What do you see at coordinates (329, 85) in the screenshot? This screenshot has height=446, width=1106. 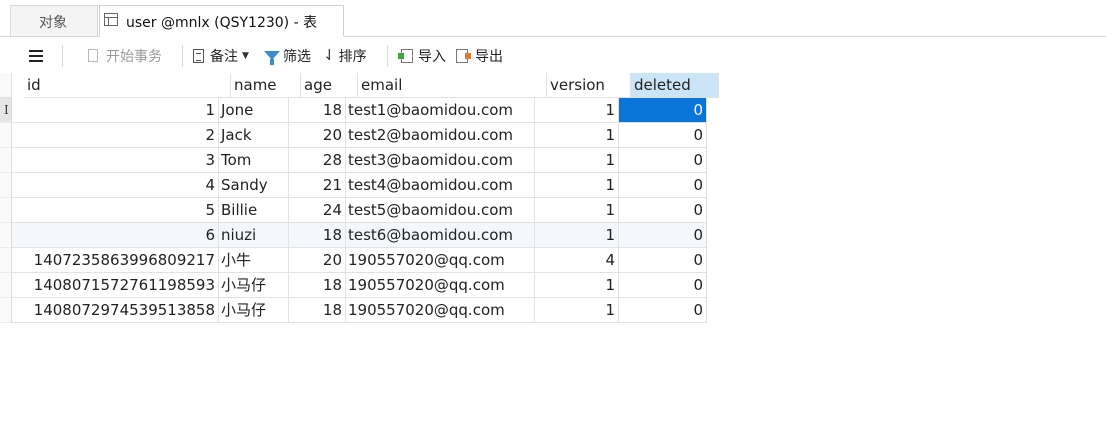 I see `column-header-age: age` at bounding box center [329, 85].